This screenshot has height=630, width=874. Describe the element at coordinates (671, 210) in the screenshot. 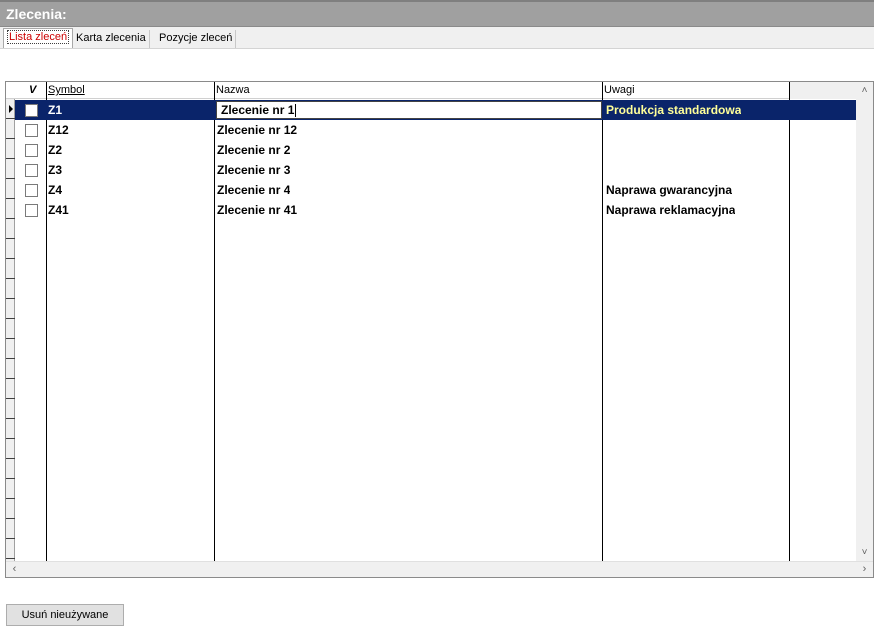

I see `cell-remarks: Naprawa reklamacyjna` at that location.